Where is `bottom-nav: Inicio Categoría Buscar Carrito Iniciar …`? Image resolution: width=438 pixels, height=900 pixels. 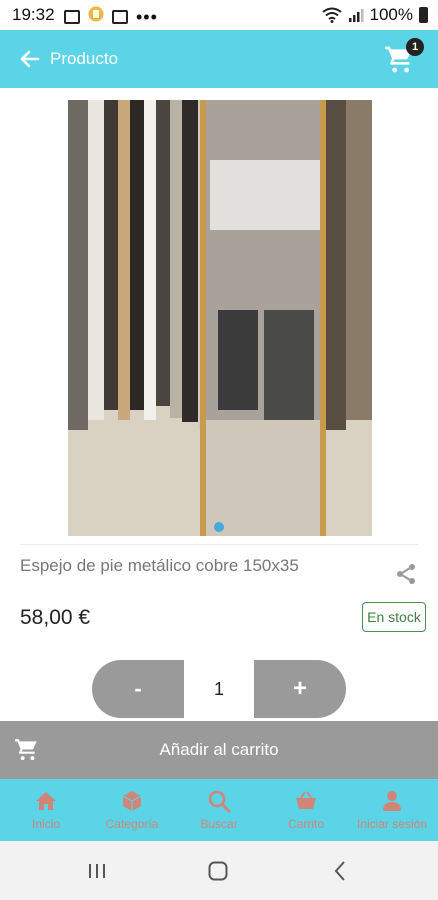 bottom-nav: Inicio Categoría Buscar Carrito Iniciar … is located at coordinates (219, 810).